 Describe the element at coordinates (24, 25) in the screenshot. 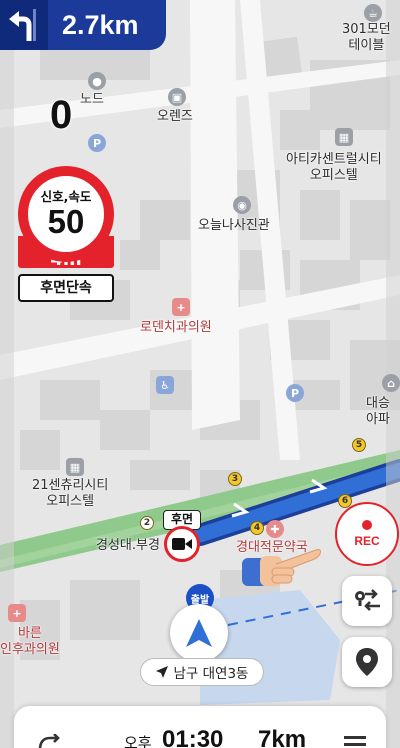

I see `turn-left-icon` at that location.